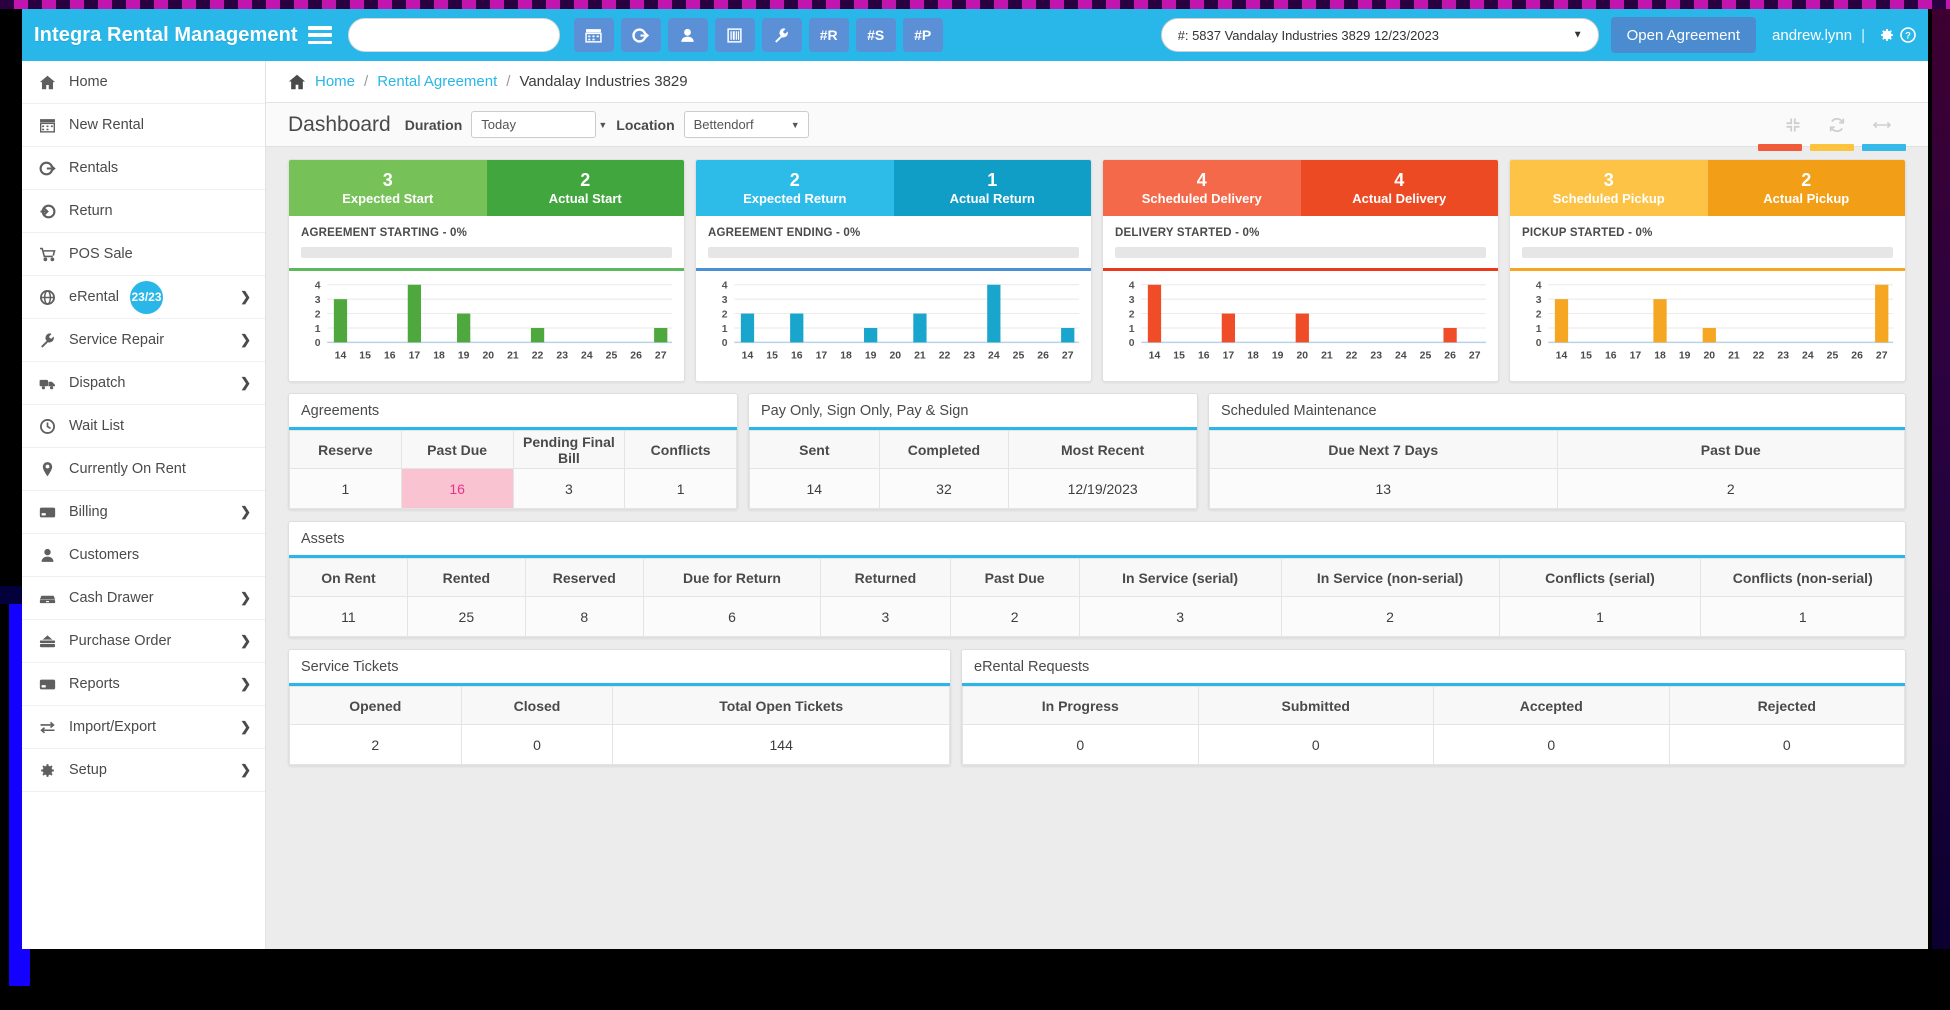  What do you see at coordinates (143, 598) in the screenshot?
I see `sidebar-item-cash-drawer: Cash Drawer ❯` at bounding box center [143, 598].